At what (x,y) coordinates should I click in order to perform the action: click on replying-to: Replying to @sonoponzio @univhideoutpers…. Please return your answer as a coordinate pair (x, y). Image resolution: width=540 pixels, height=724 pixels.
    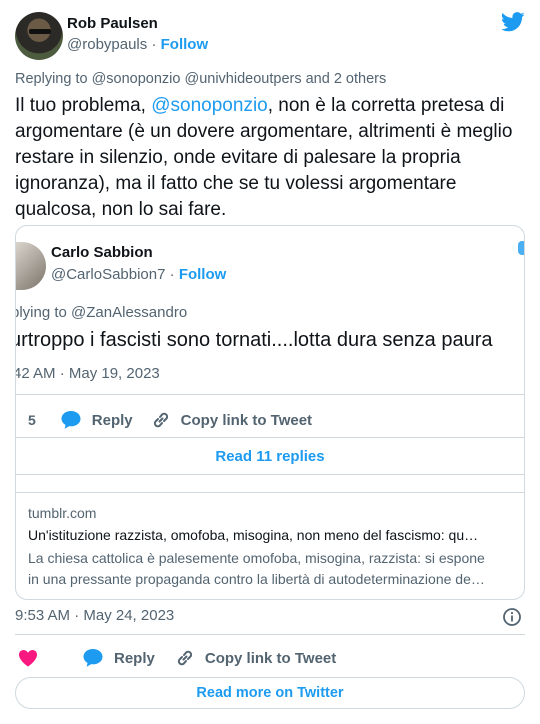
    Looking at the image, I should click on (200, 79).